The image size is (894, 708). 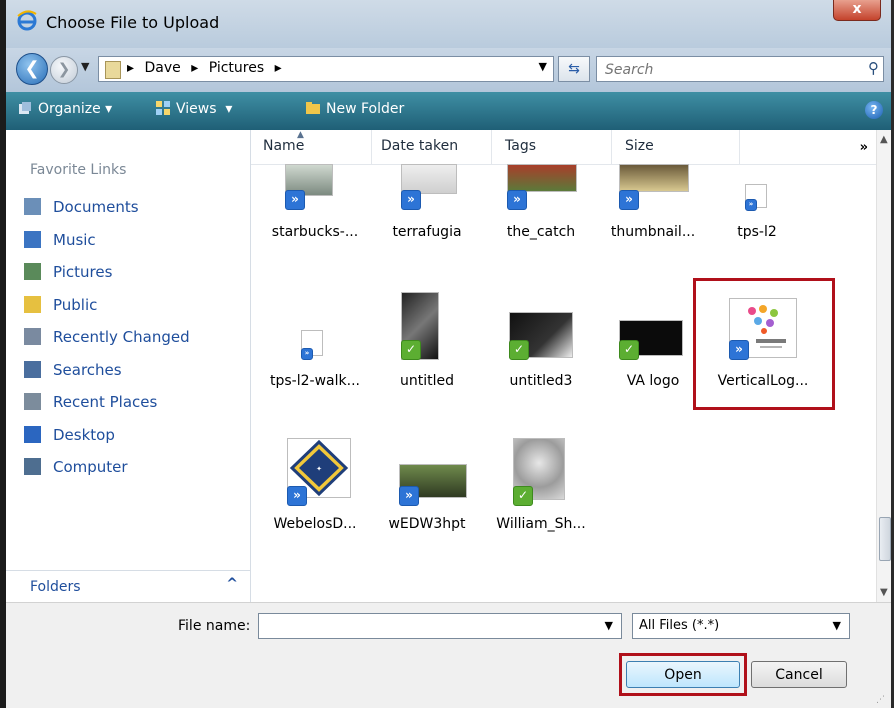 What do you see at coordinates (864, 147) in the screenshot?
I see `more-columns-icon: »` at bounding box center [864, 147].